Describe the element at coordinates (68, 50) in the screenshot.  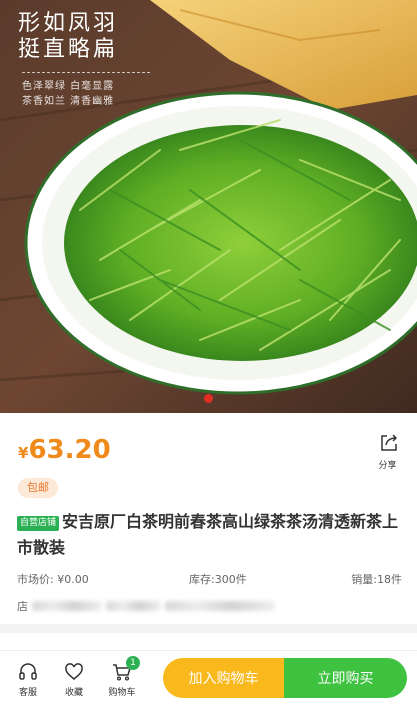
I see `hero-headline-line2: 挺直略扁` at that location.